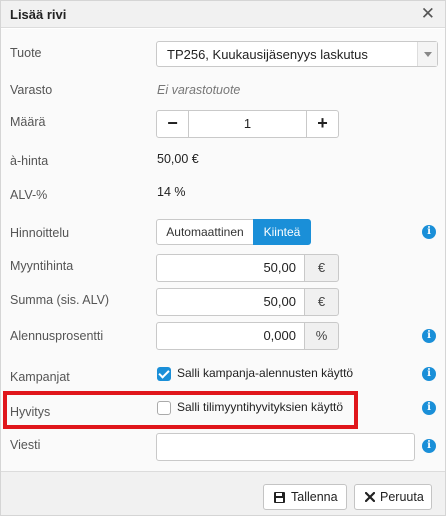 The height and width of the screenshot is (516, 446). I want to click on cancel-button-label: Peruuta, so click(402, 497).